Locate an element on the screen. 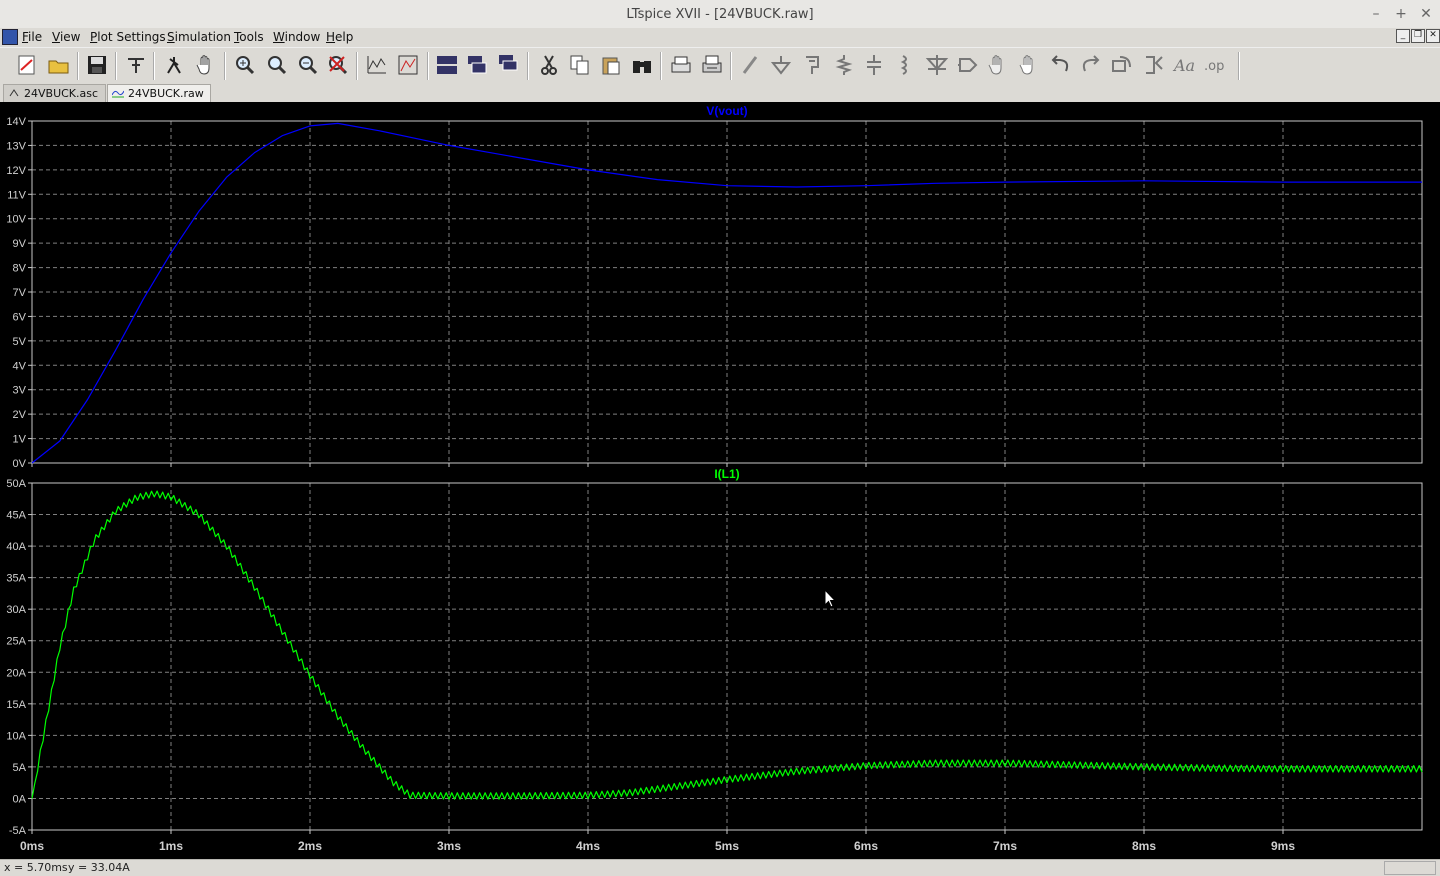 The height and width of the screenshot is (876, 1440). resistor-button is located at coordinates (844, 65).